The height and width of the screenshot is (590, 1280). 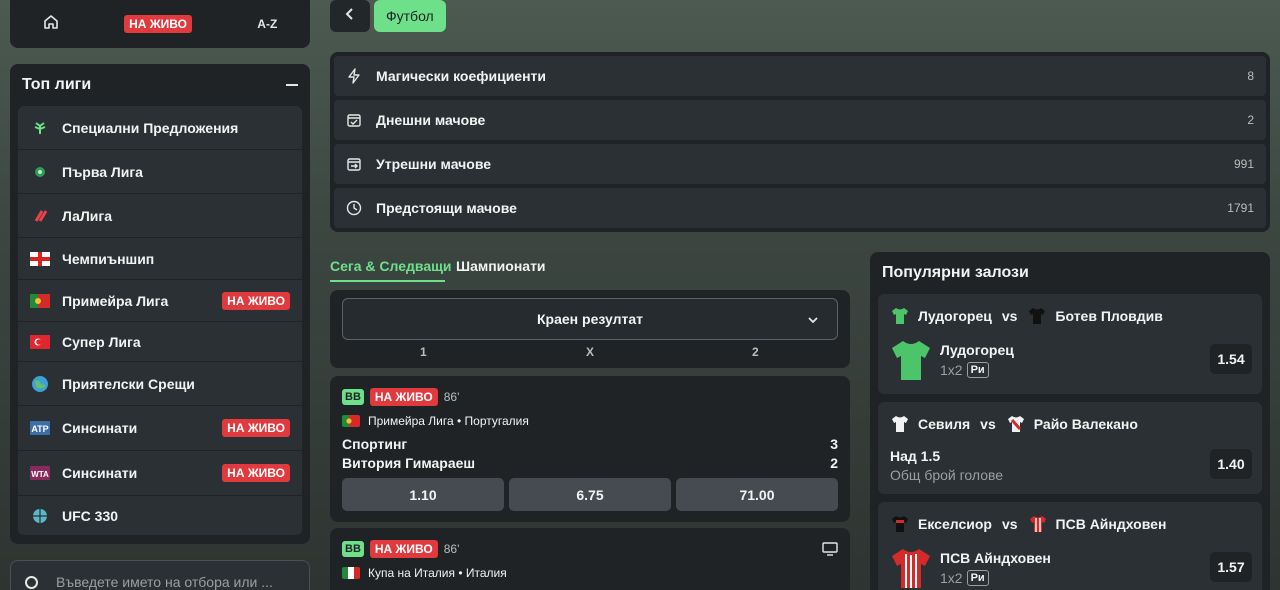 What do you see at coordinates (590, 559) in the screenshot?
I see `match-card: BB НА ЖИВО 86' Купа на Италия • Италия` at bounding box center [590, 559].